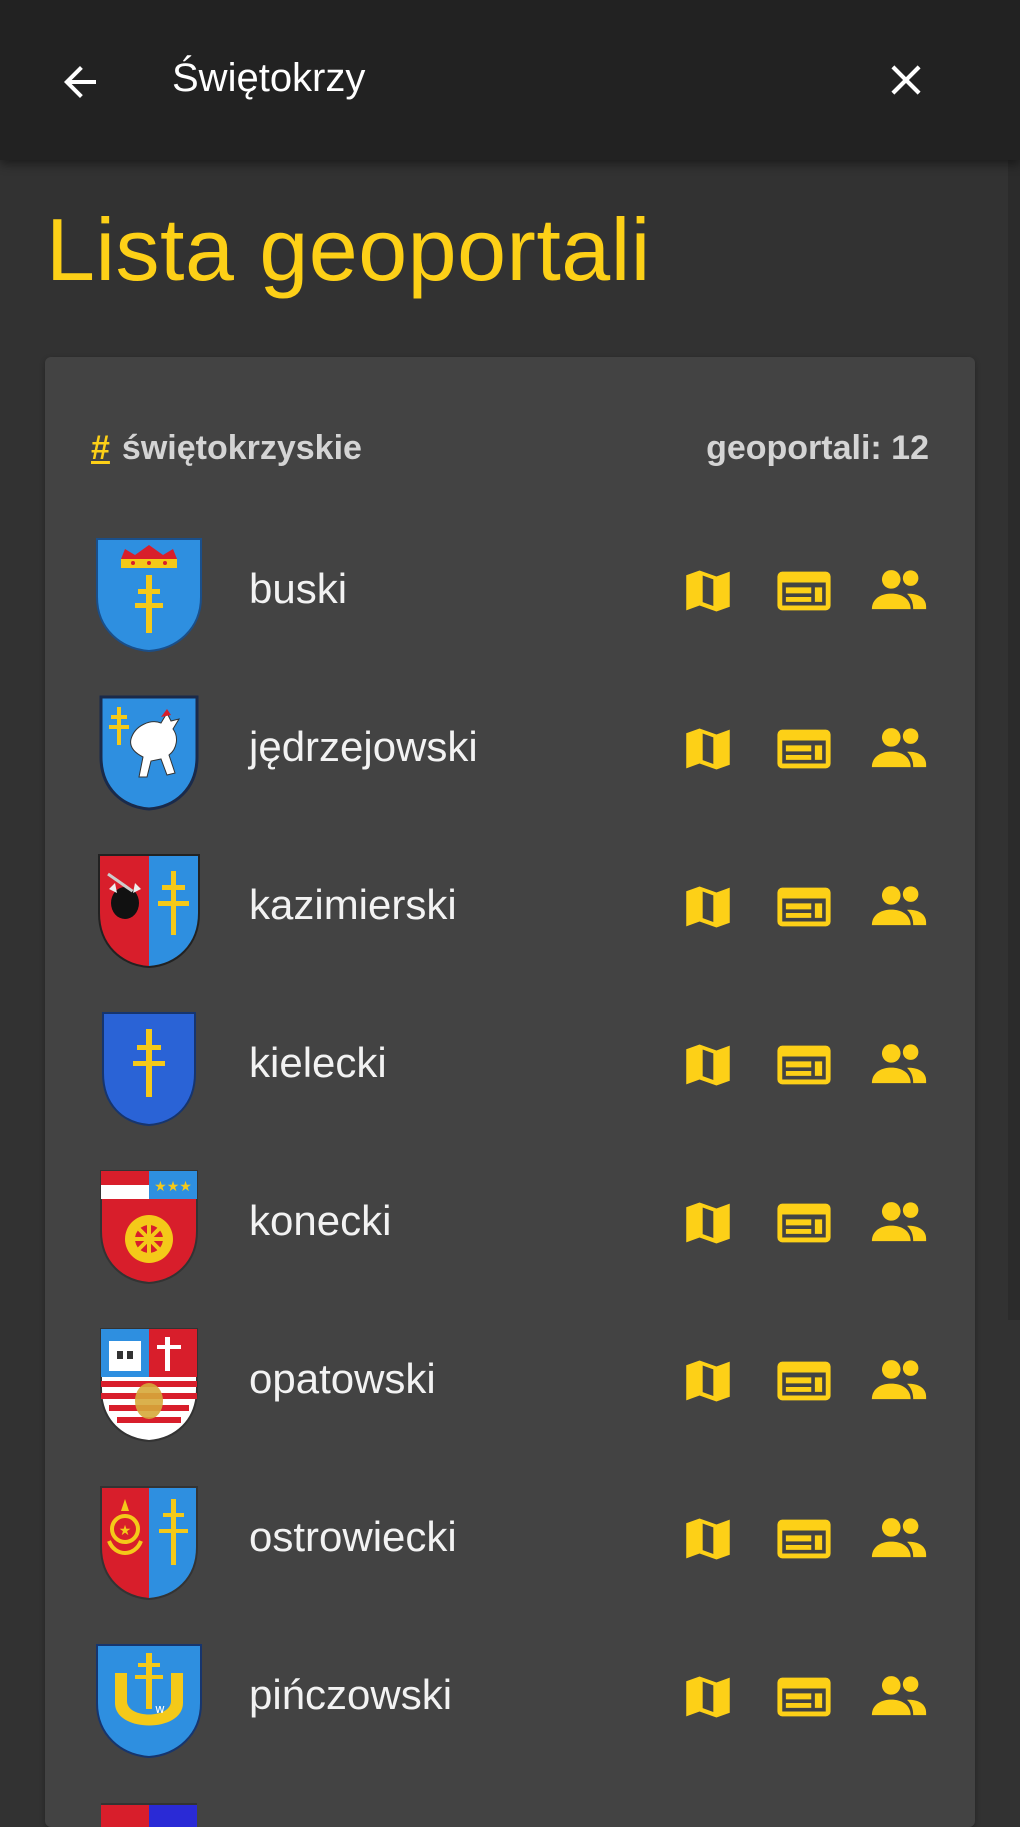 Image resolution: width=1020 pixels, height=1827 pixels. What do you see at coordinates (149, 1701) in the screenshot?
I see `coat-of-arms-icon: w` at bounding box center [149, 1701].